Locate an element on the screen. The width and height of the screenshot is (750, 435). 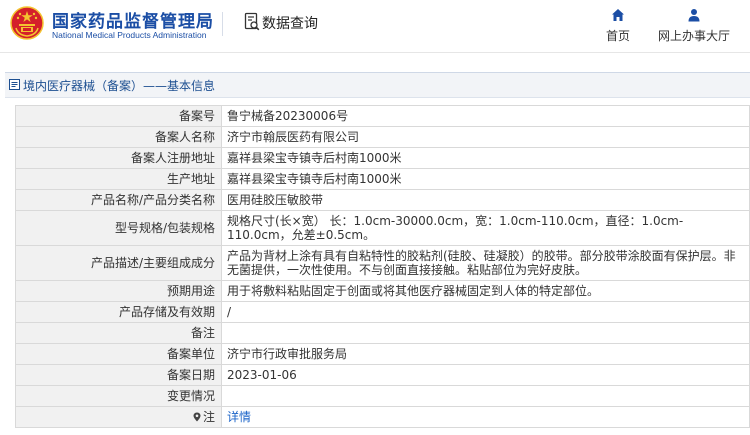
field-label: 备案号 is located at coordinates (118, 116).